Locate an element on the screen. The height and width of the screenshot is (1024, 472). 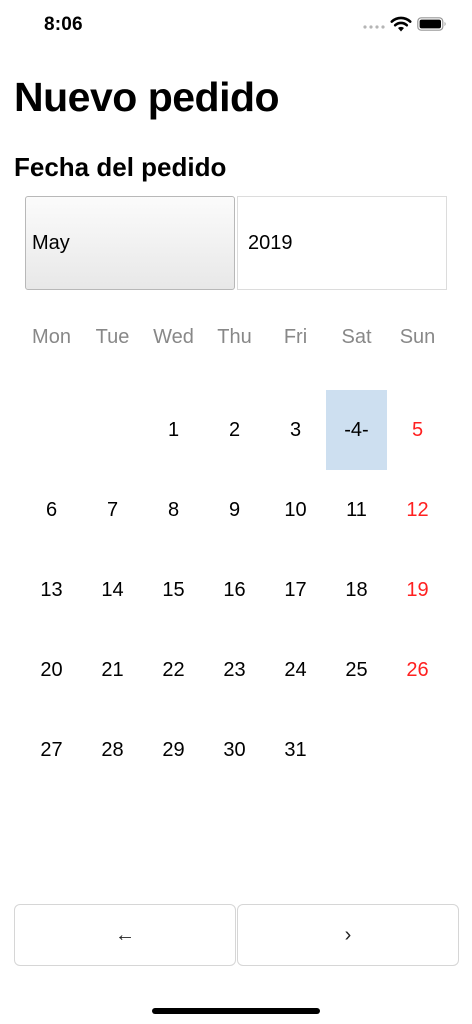
calendar-day: 21 is located at coordinates (112, 670).